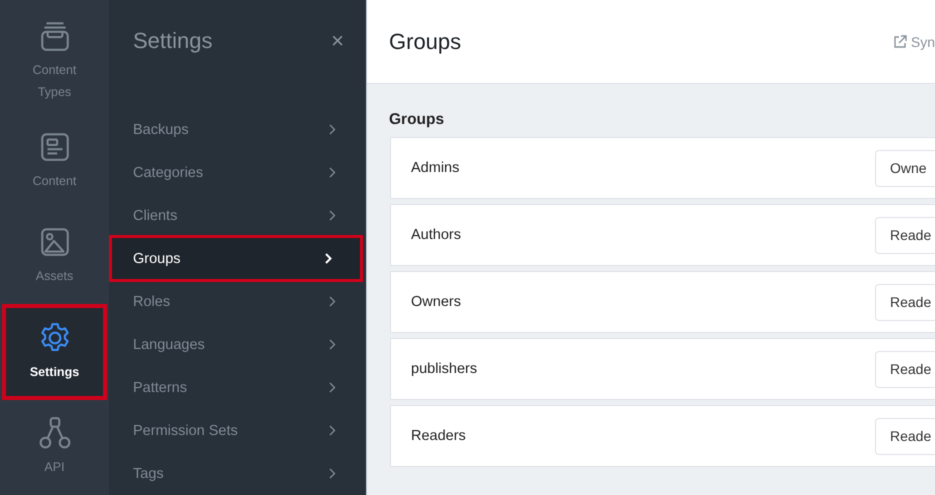 This screenshot has width=935, height=495. What do you see at coordinates (435, 168) in the screenshot?
I see `group-name: Admins` at bounding box center [435, 168].